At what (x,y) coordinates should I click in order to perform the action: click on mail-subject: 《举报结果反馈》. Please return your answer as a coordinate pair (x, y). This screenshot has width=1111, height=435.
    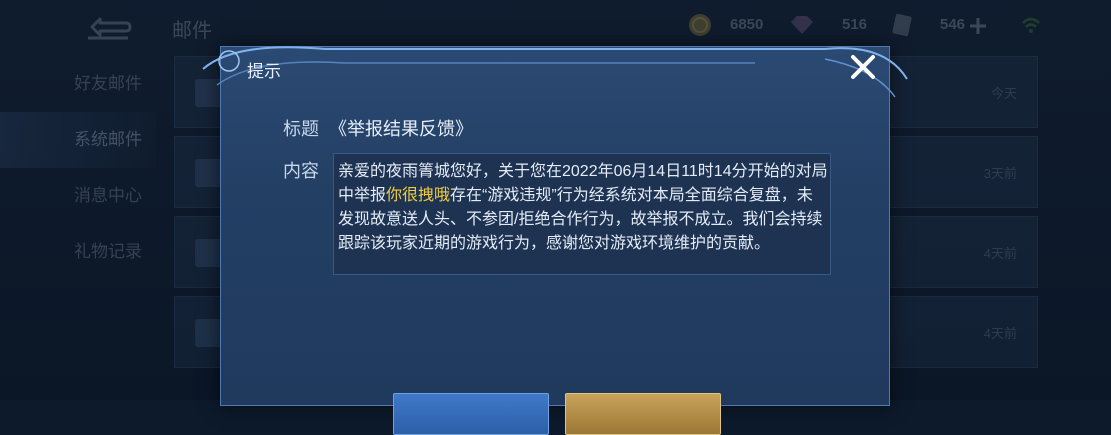
    Looking at the image, I should click on (401, 129).